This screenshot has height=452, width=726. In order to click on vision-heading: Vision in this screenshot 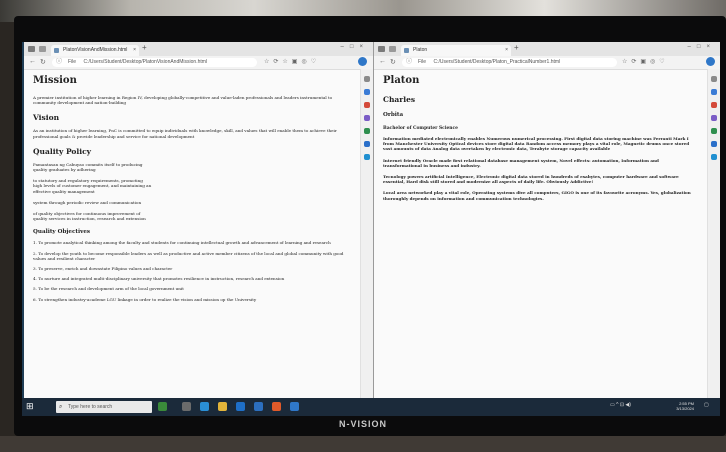, I will do `click(46, 118)`.